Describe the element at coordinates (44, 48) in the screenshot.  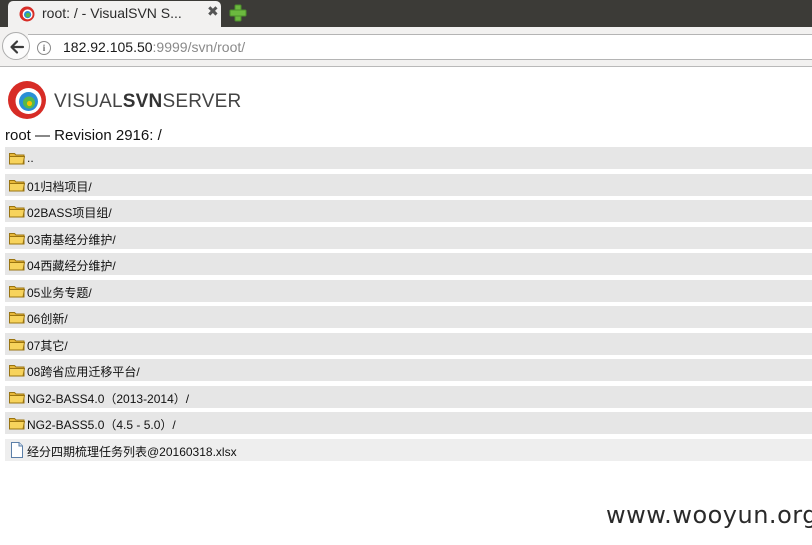
I see `site-info-icon: i` at that location.